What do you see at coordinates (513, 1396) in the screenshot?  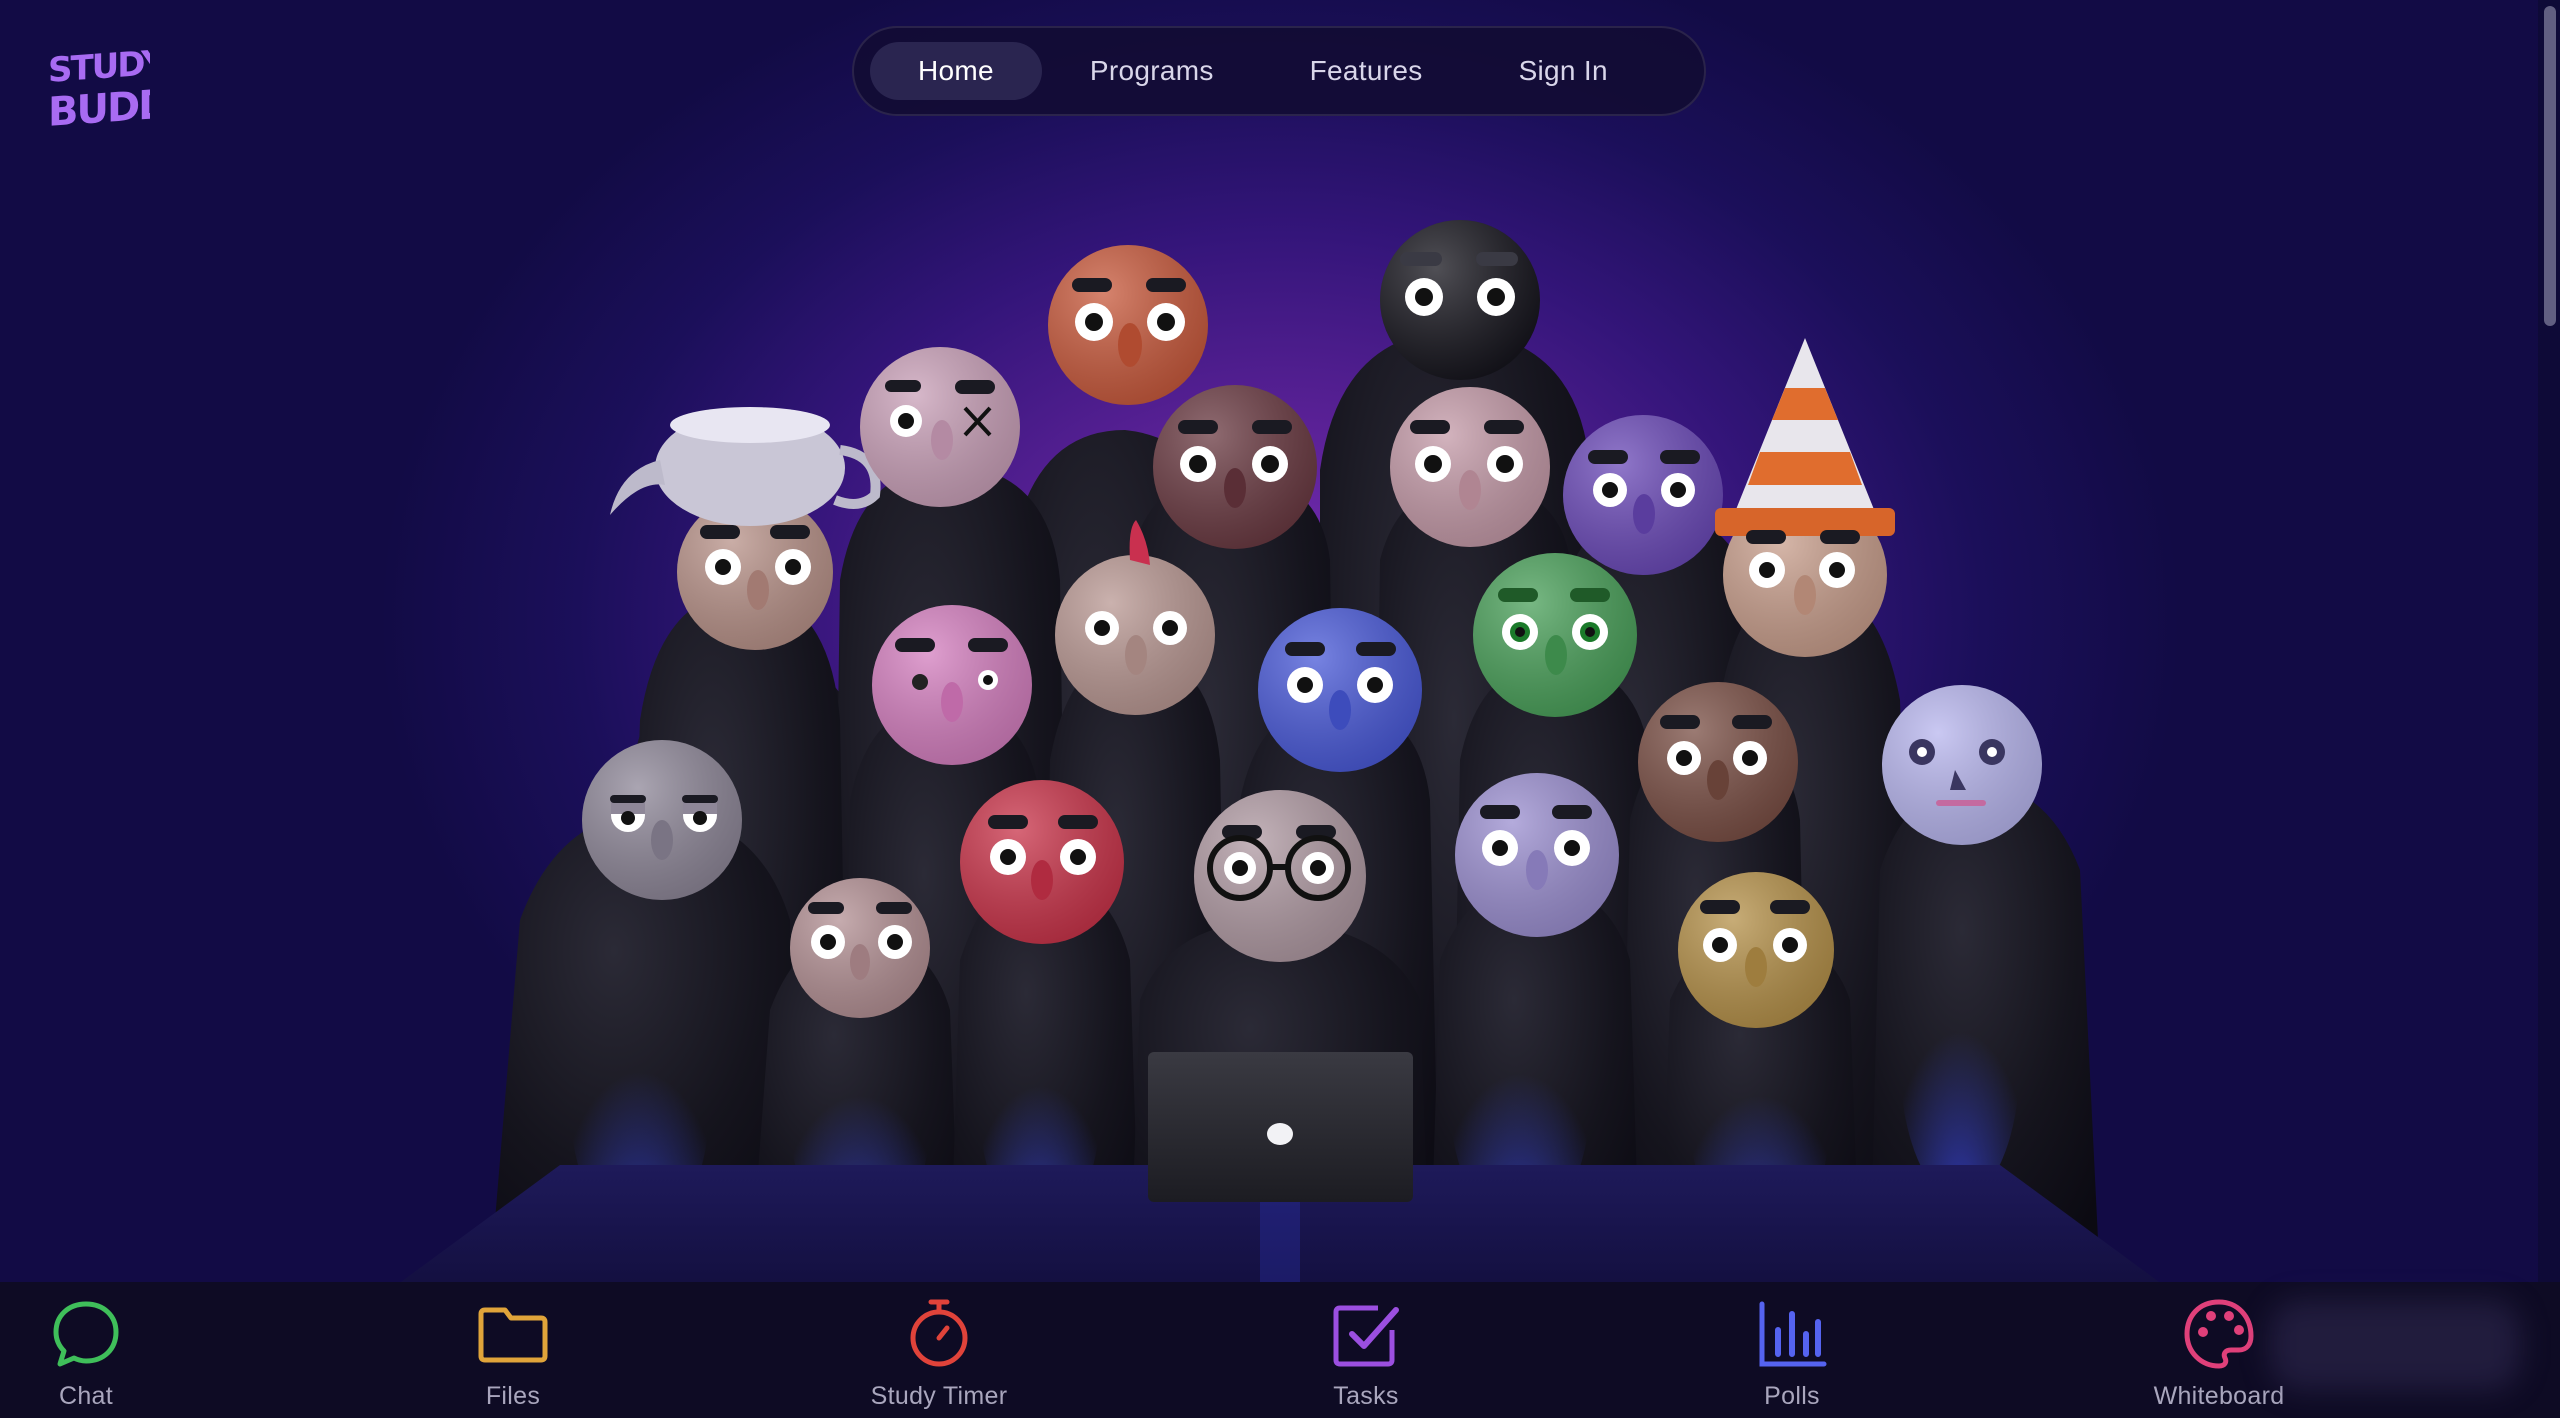 I see `dock-label-files: Files` at bounding box center [513, 1396].